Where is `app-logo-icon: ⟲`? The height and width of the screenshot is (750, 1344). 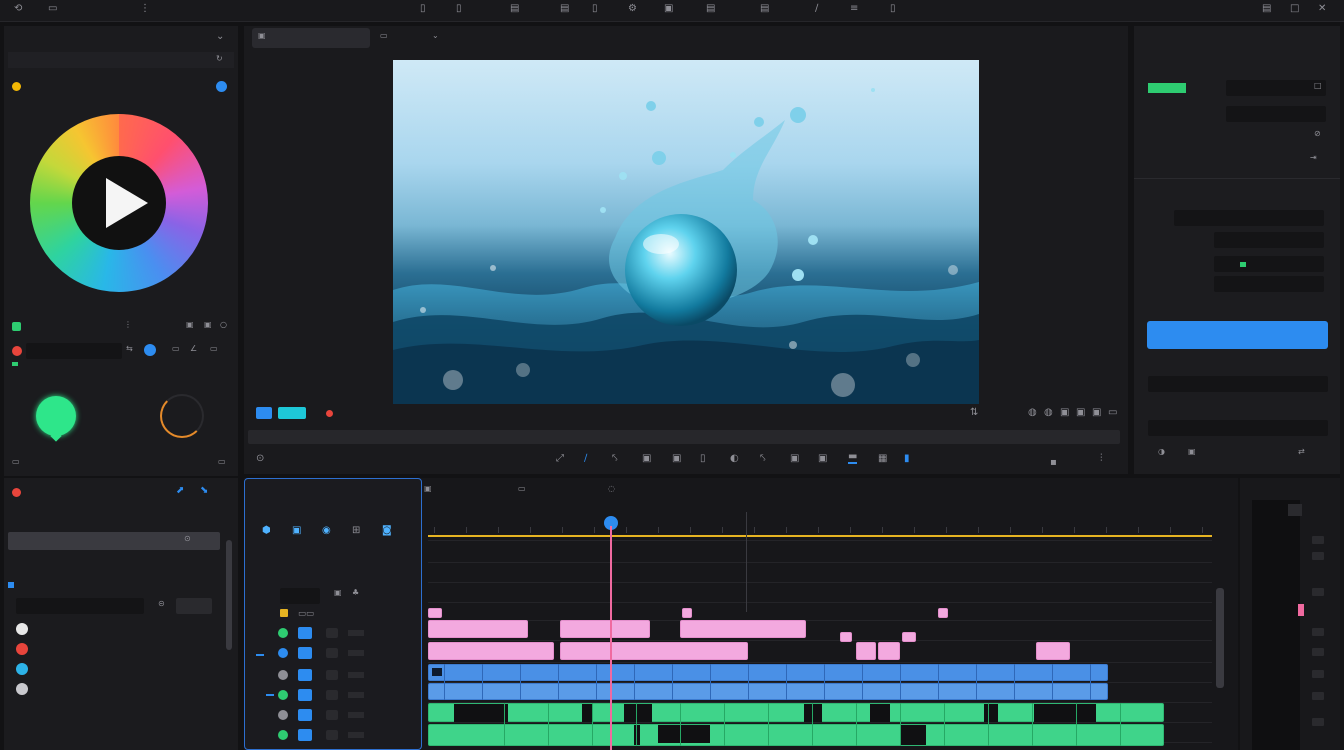
app-logo-icon: ⟲ is located at coordinates (18, 9).